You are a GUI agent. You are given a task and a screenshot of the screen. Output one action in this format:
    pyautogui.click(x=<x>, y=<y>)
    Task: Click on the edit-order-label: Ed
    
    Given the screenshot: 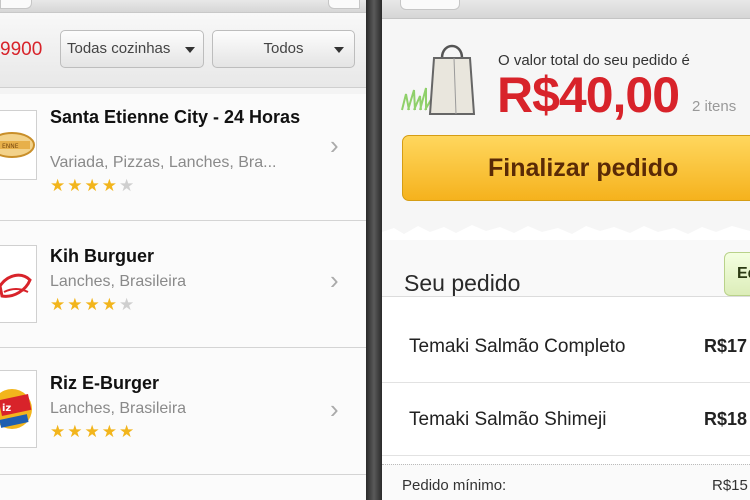 What is the action you would take?
    pyautogui.click(x=743, y=273)
    